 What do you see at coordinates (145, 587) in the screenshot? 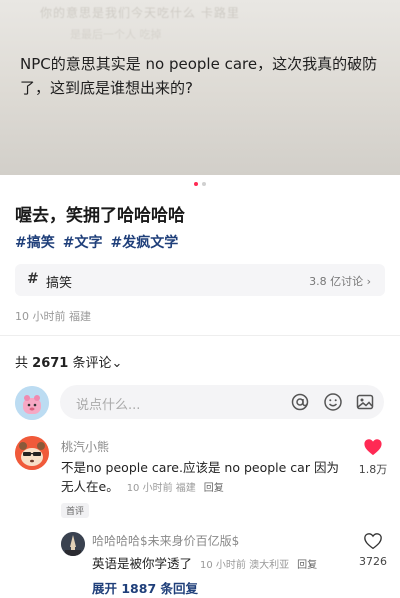
I see `expand-replies-button: 展开 1887 条回复` at bounding box center [145, 587].